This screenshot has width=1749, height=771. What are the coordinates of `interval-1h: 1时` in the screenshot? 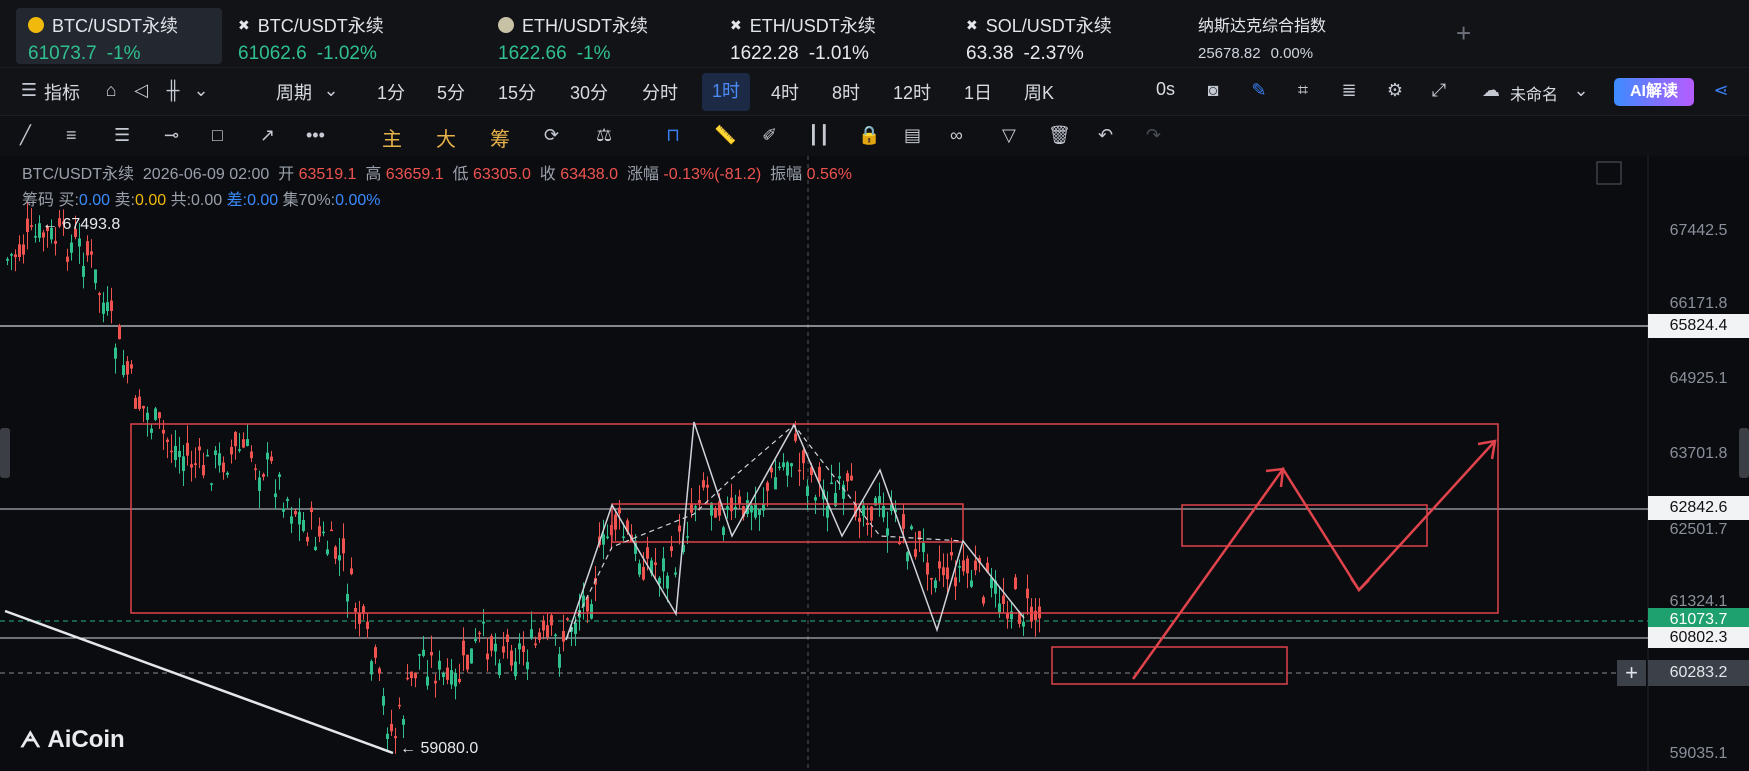 It's located at (726, 92).